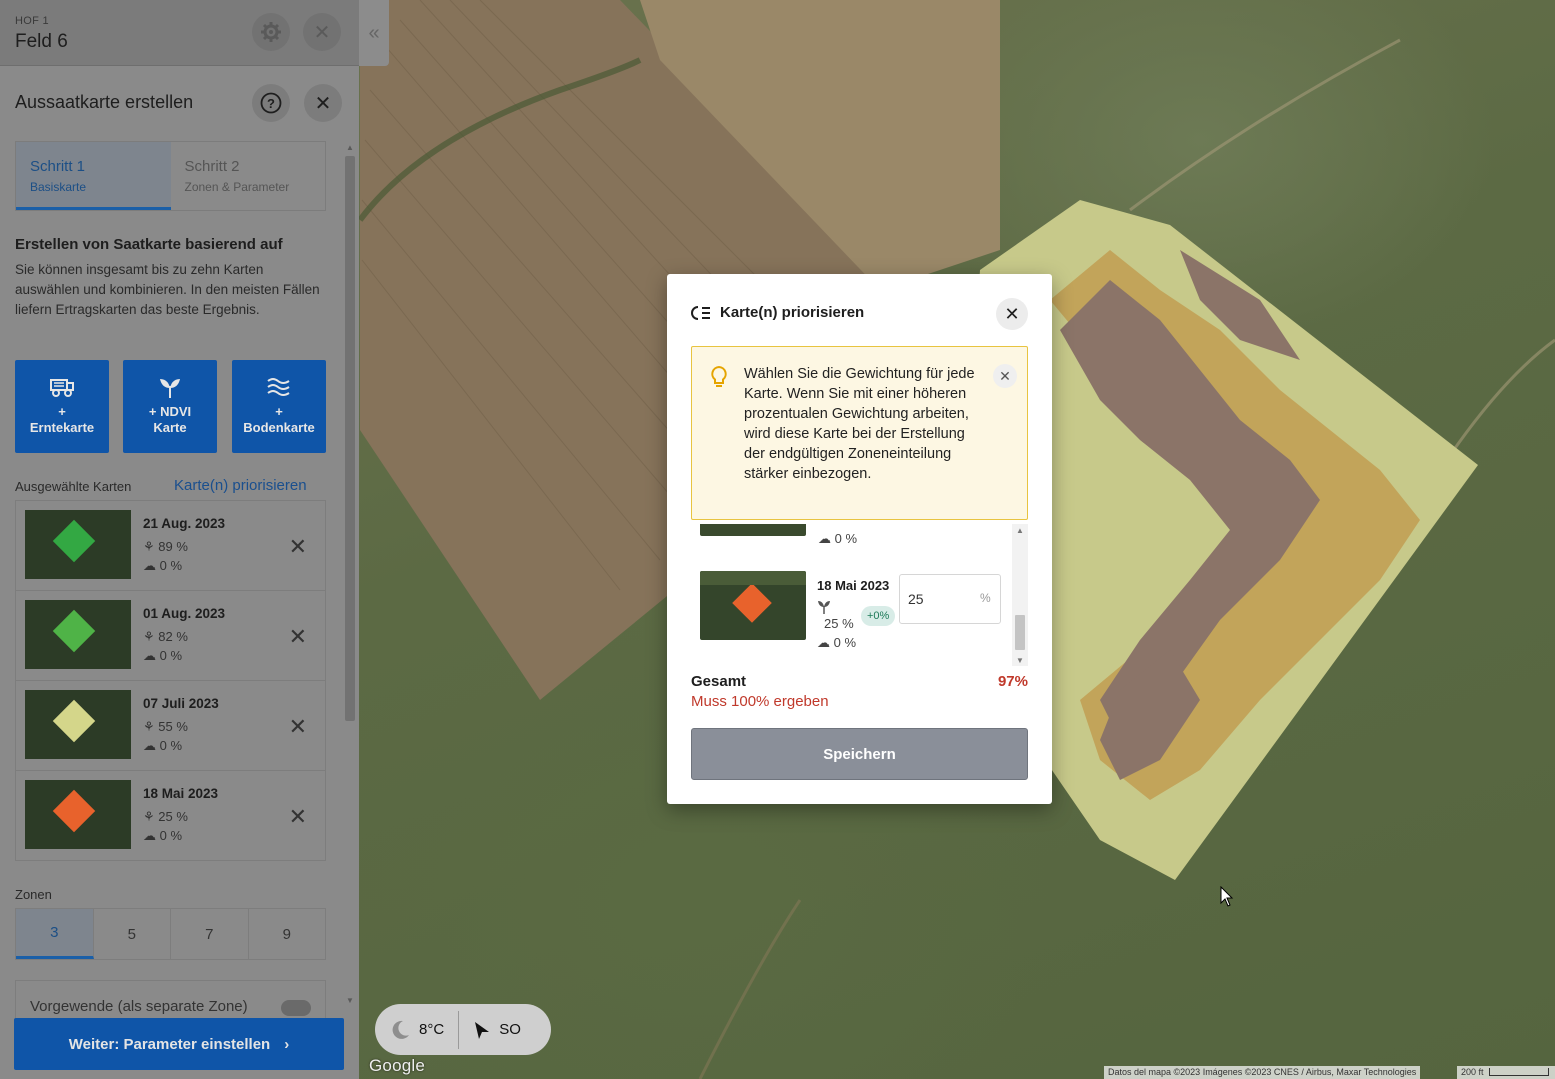  Describe the element at coordinates (1005, 376) in the screenshot. I see `dismiss-info-button: ✕` at that location.